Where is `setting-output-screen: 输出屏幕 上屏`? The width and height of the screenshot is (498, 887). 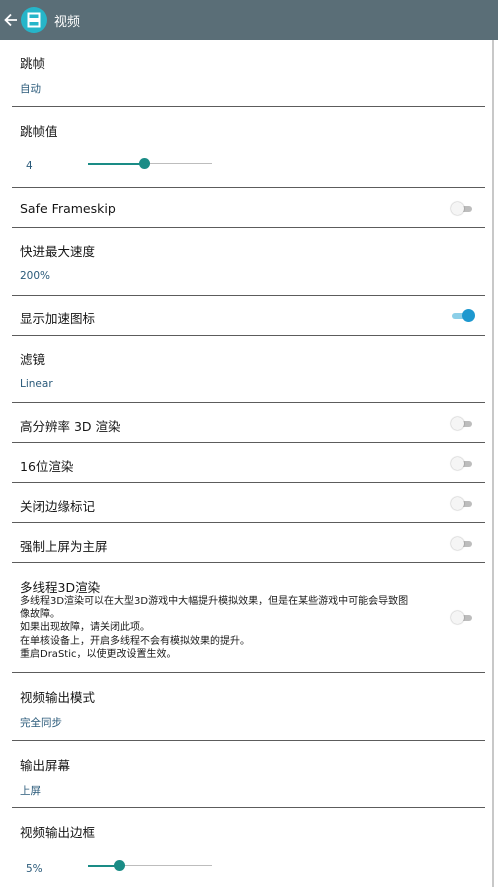 setting-output-screen: 输出屏幕 上屏 is located at coordinates (248, 774).